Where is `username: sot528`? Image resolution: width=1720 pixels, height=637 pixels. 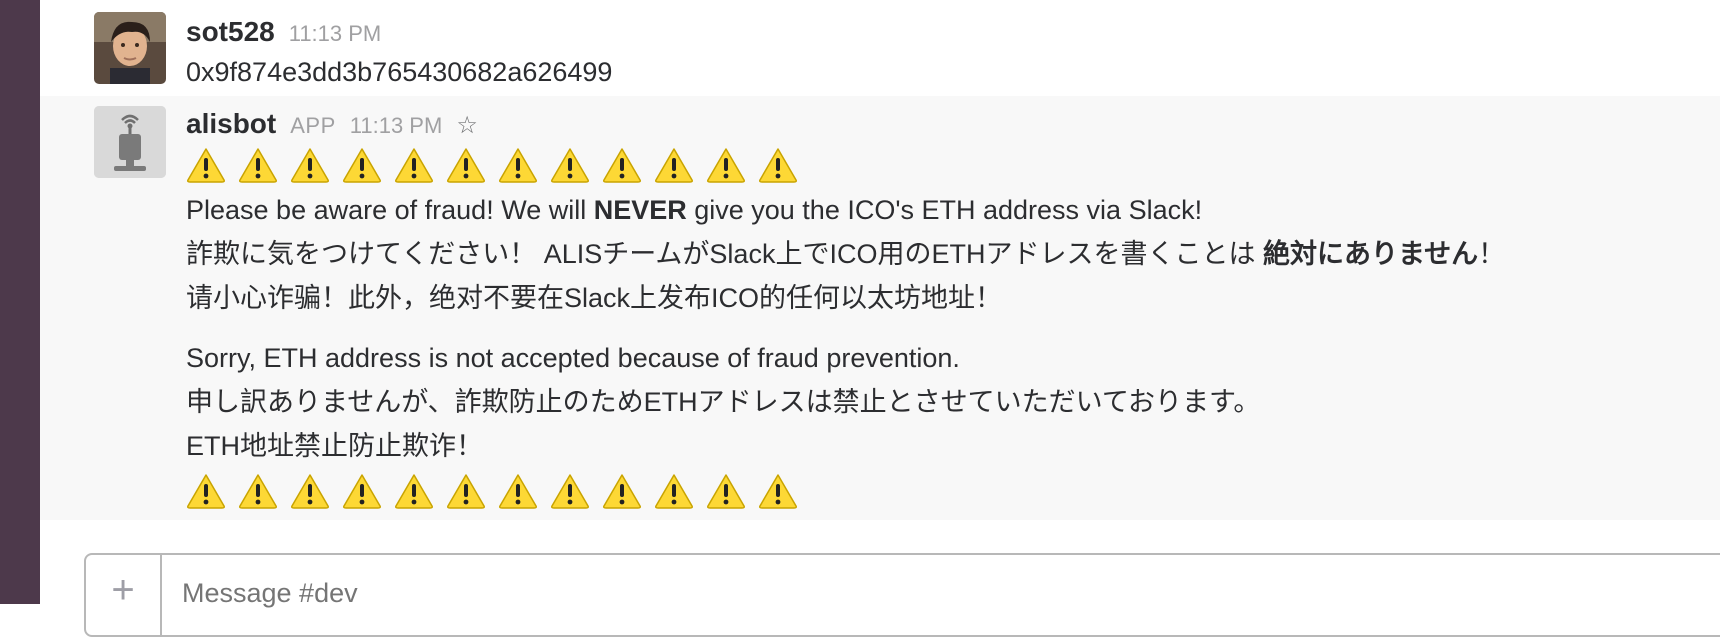
username: sot528 is located at coordinates (230, 32).